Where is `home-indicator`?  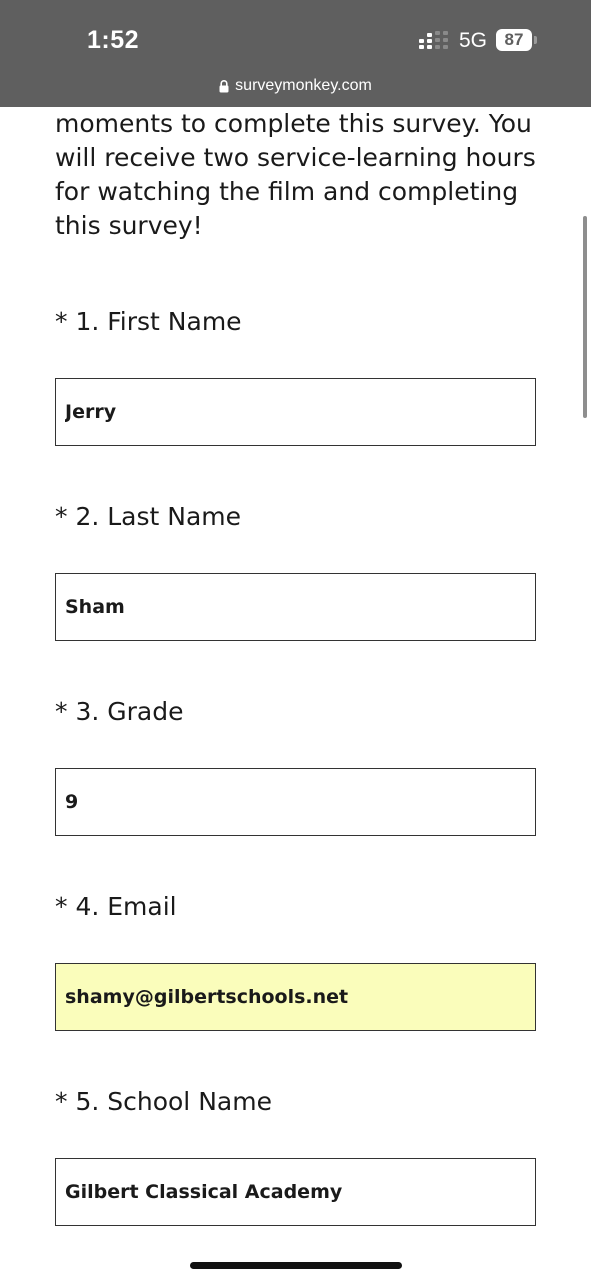 home-indicator is located at coordinates (296, 1265).